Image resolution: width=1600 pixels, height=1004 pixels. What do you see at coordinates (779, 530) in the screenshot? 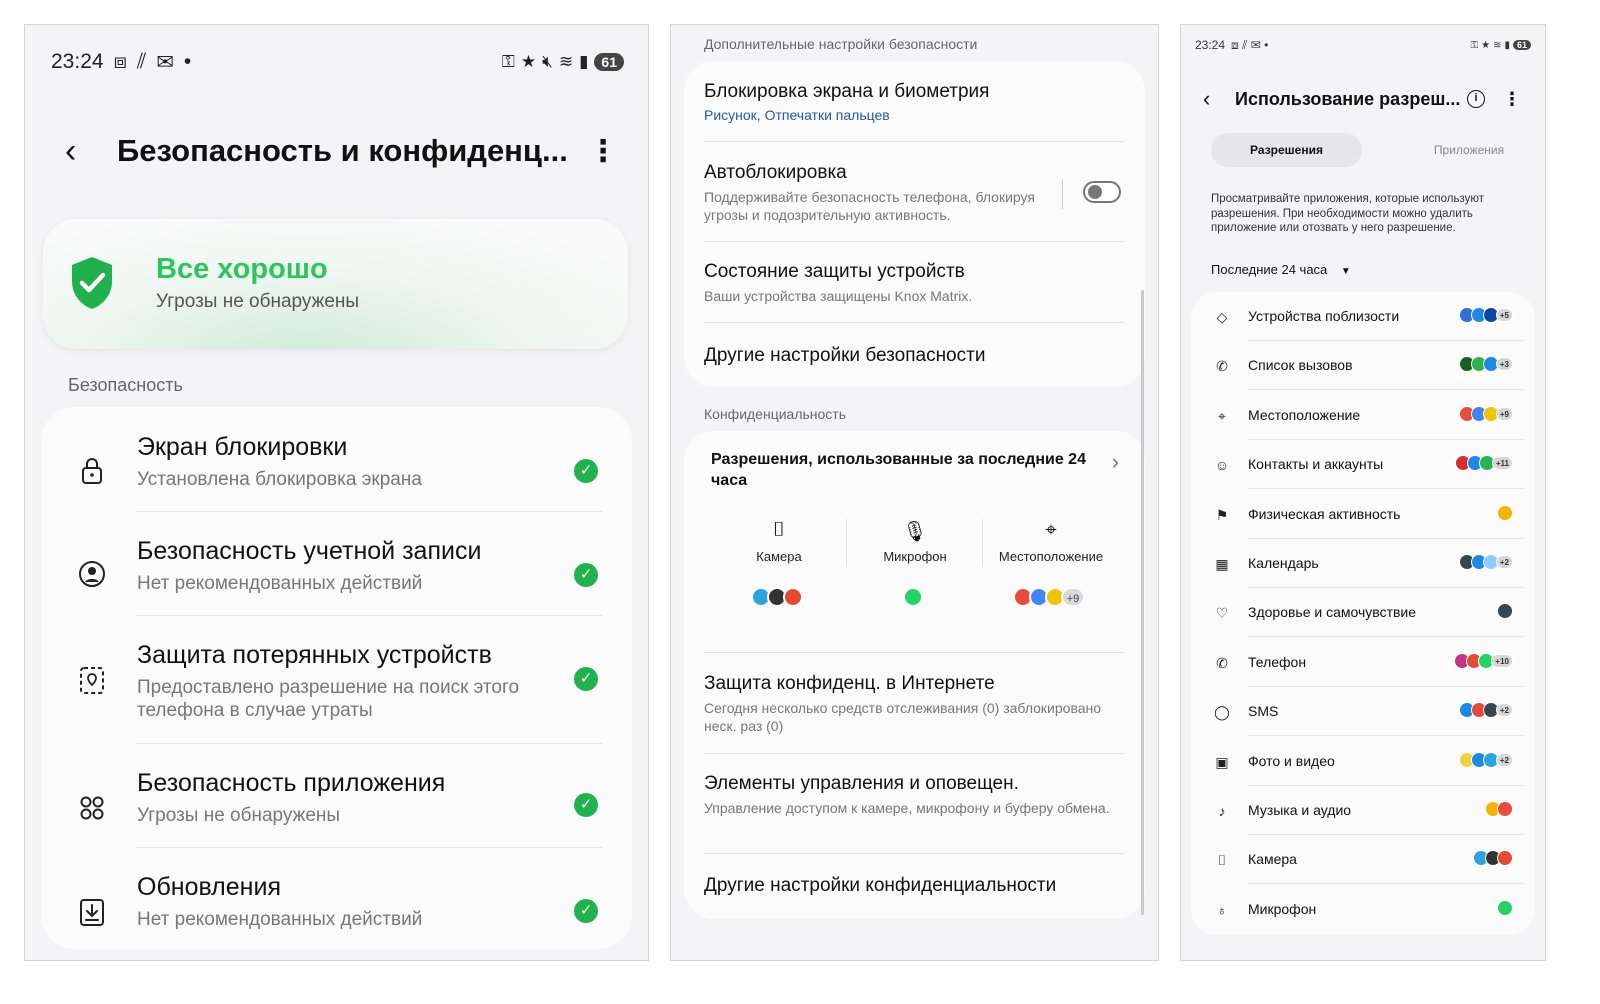
I see `camera-icon: ⌷` at bounding box center [779, 530].